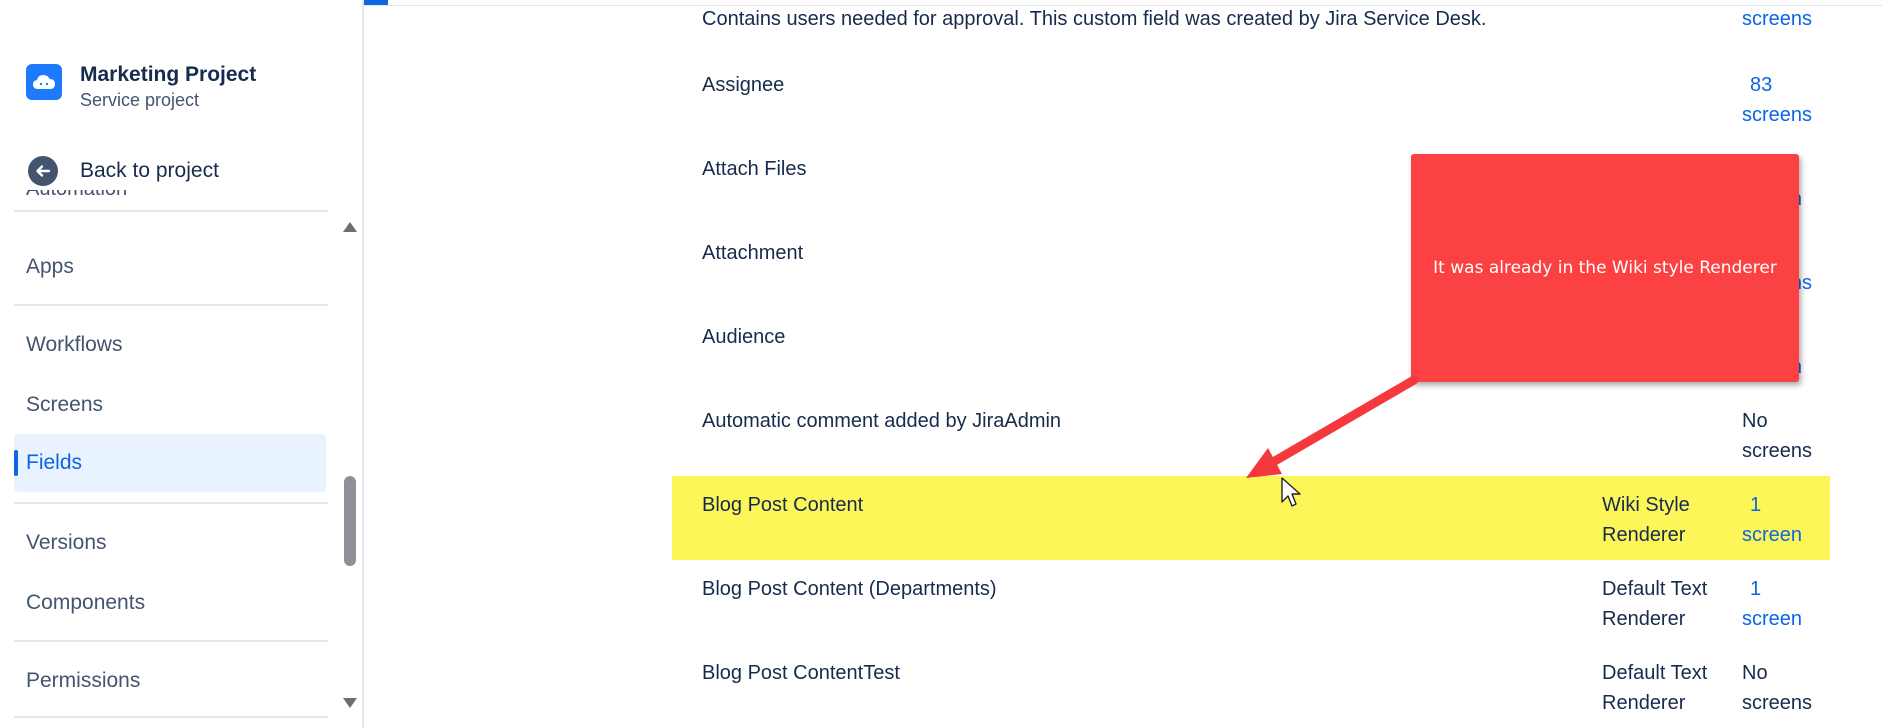  What do you see at coordinates (170, 603) in the screenshot?
I see `sidebar-item-components: Components` at bounding box center [170, 603].